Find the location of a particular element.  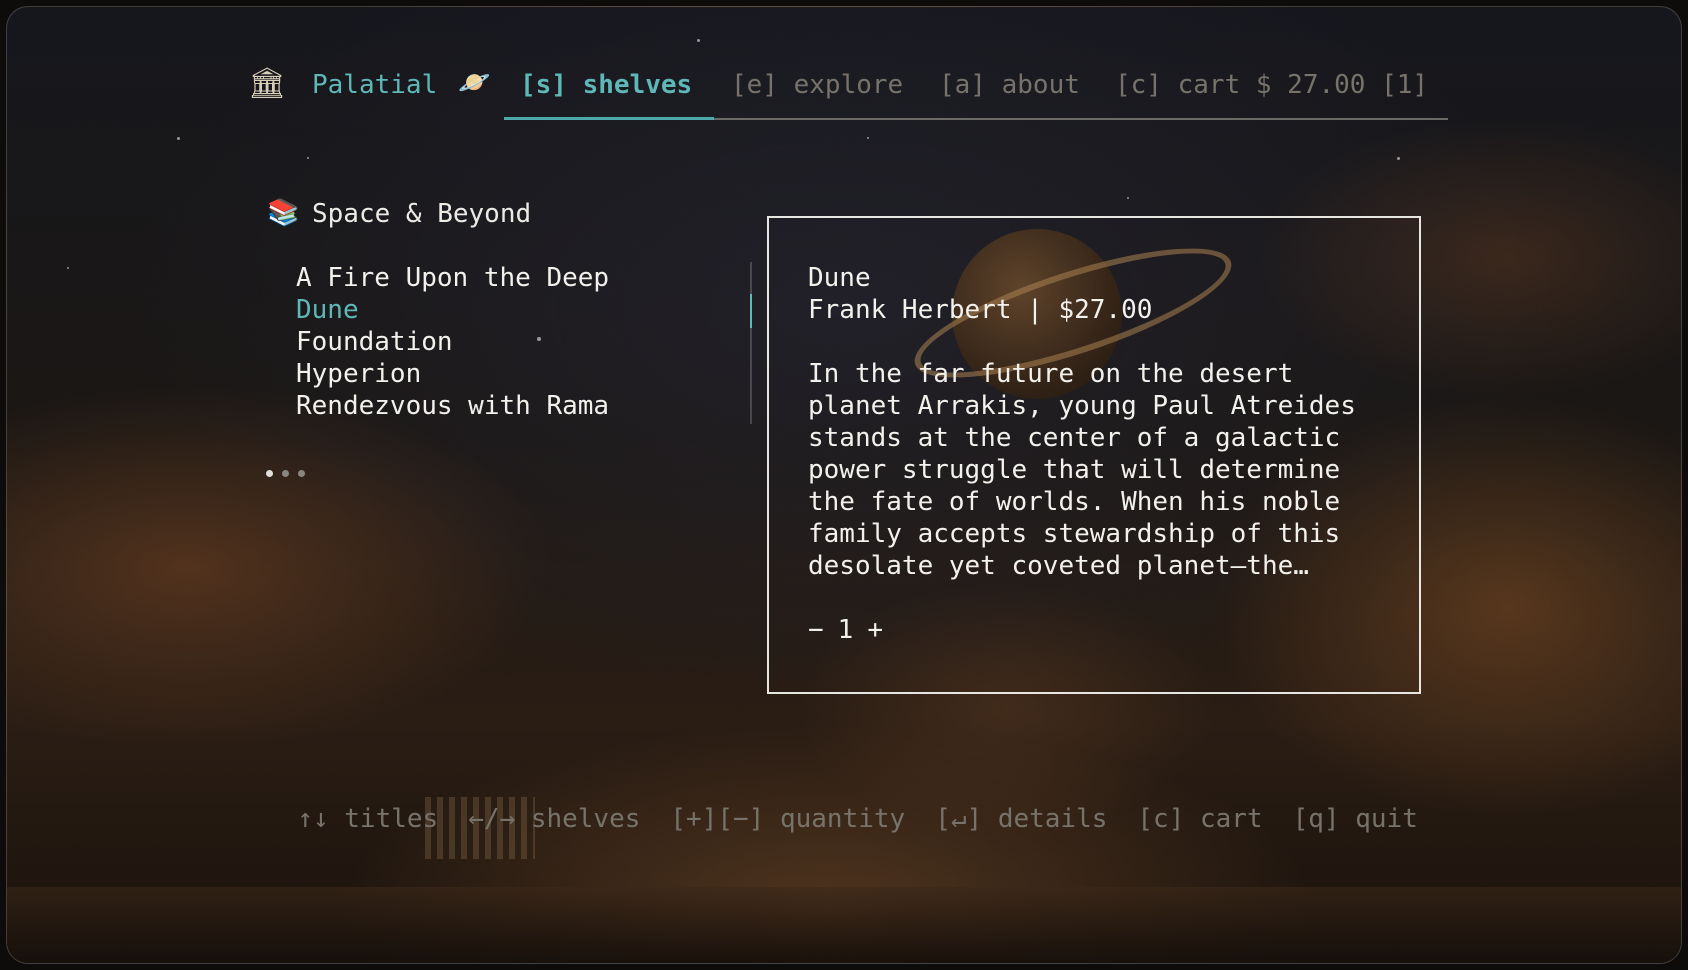

planet-icon: 🪐 is located at coordinates (474, 83).